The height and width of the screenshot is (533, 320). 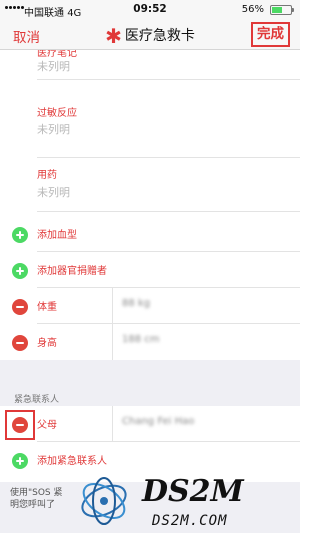 What do you see at coordinates (141, 339) in the screenshot?
I see `height-value: 188 cm` at bounding box center [141, 339].